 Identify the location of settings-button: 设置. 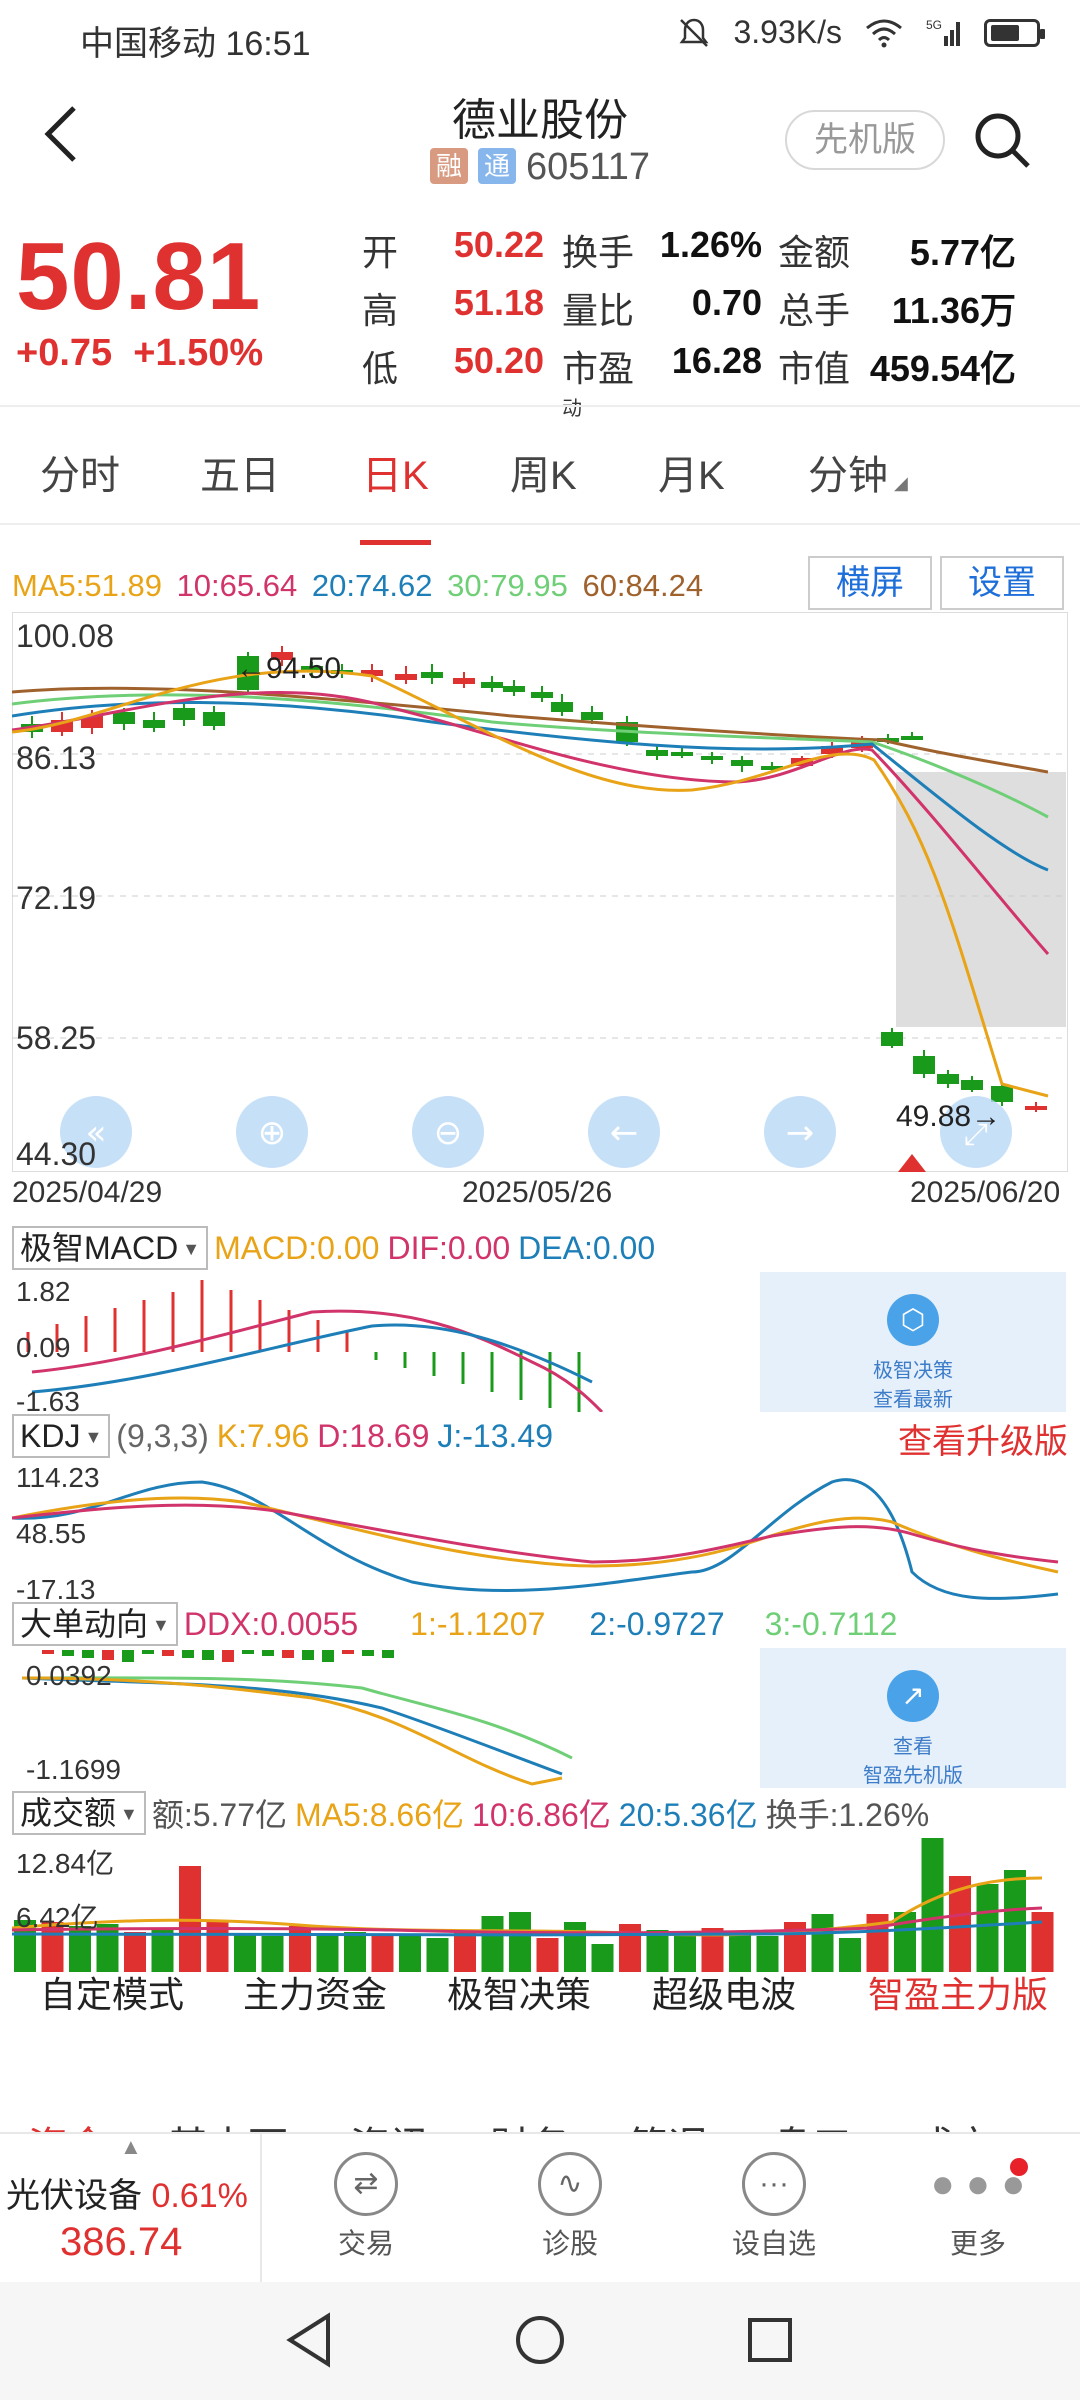
(1002, 583).